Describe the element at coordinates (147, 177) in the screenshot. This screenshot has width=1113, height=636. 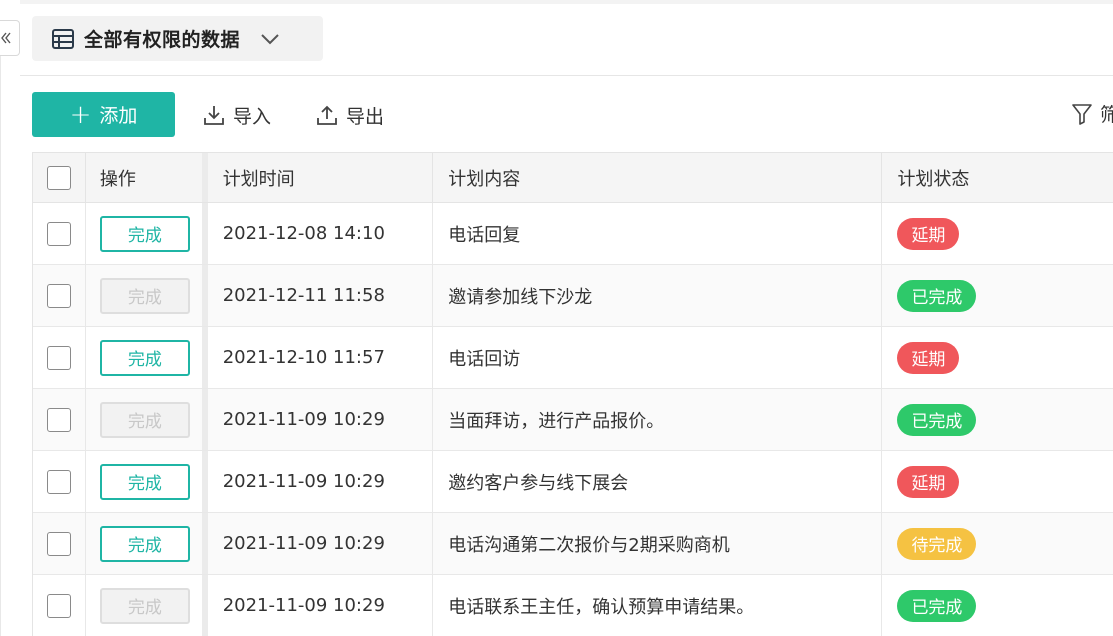
I see `column-header-action: 操作` at that location.